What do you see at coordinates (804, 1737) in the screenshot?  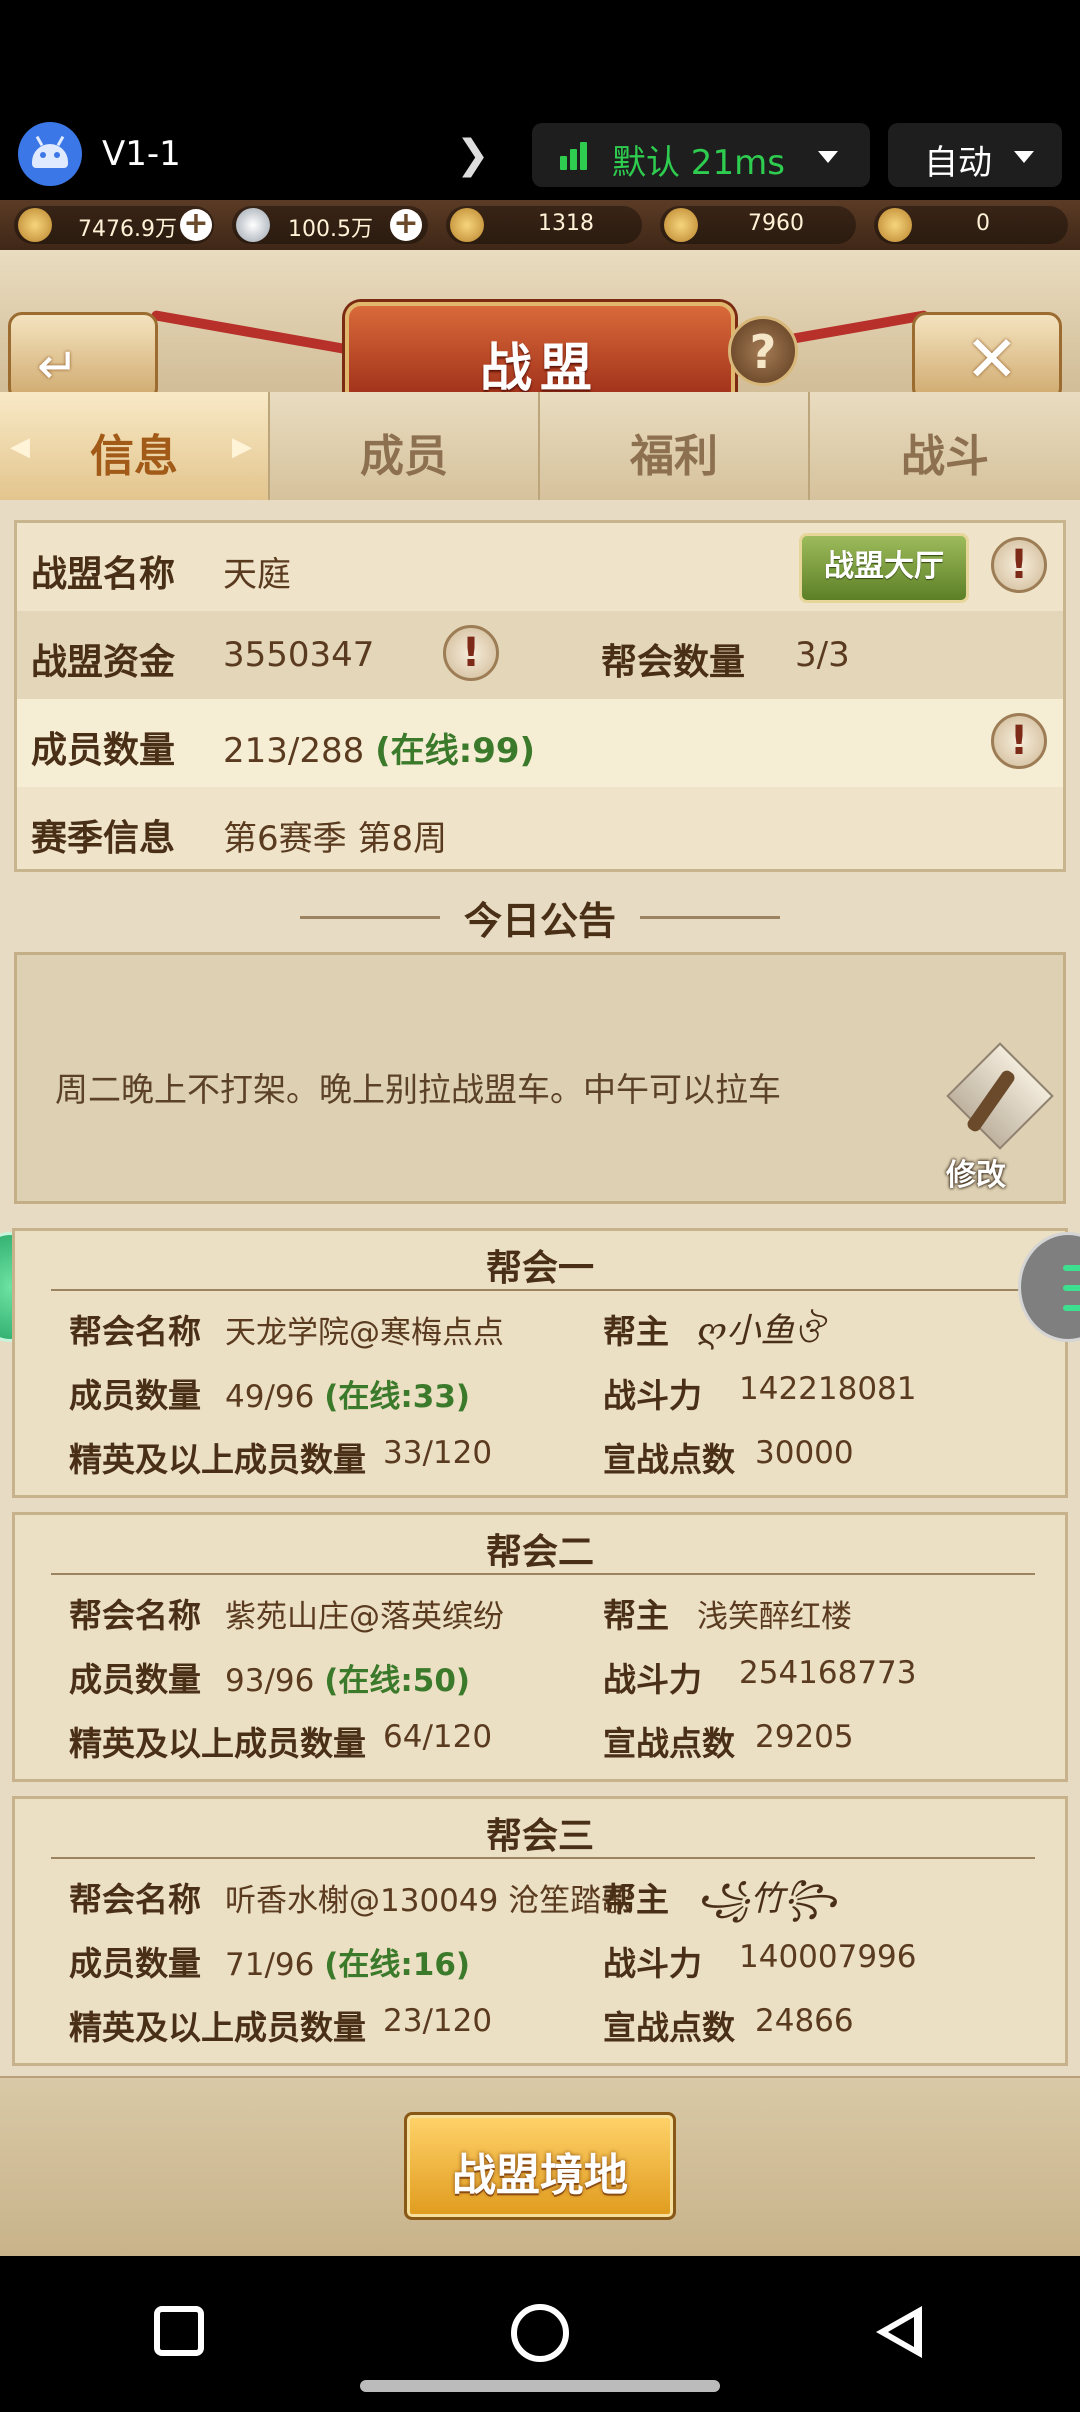 I see `war-points-value: 29205` at bounding box center [804, 1737].